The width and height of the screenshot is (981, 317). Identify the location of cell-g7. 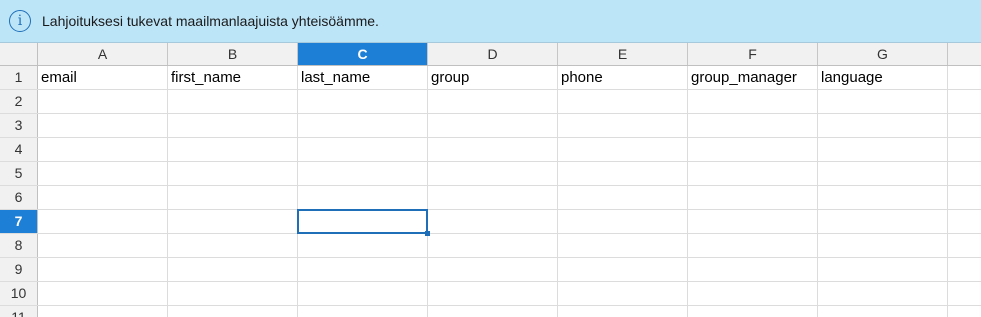
(883, 221).